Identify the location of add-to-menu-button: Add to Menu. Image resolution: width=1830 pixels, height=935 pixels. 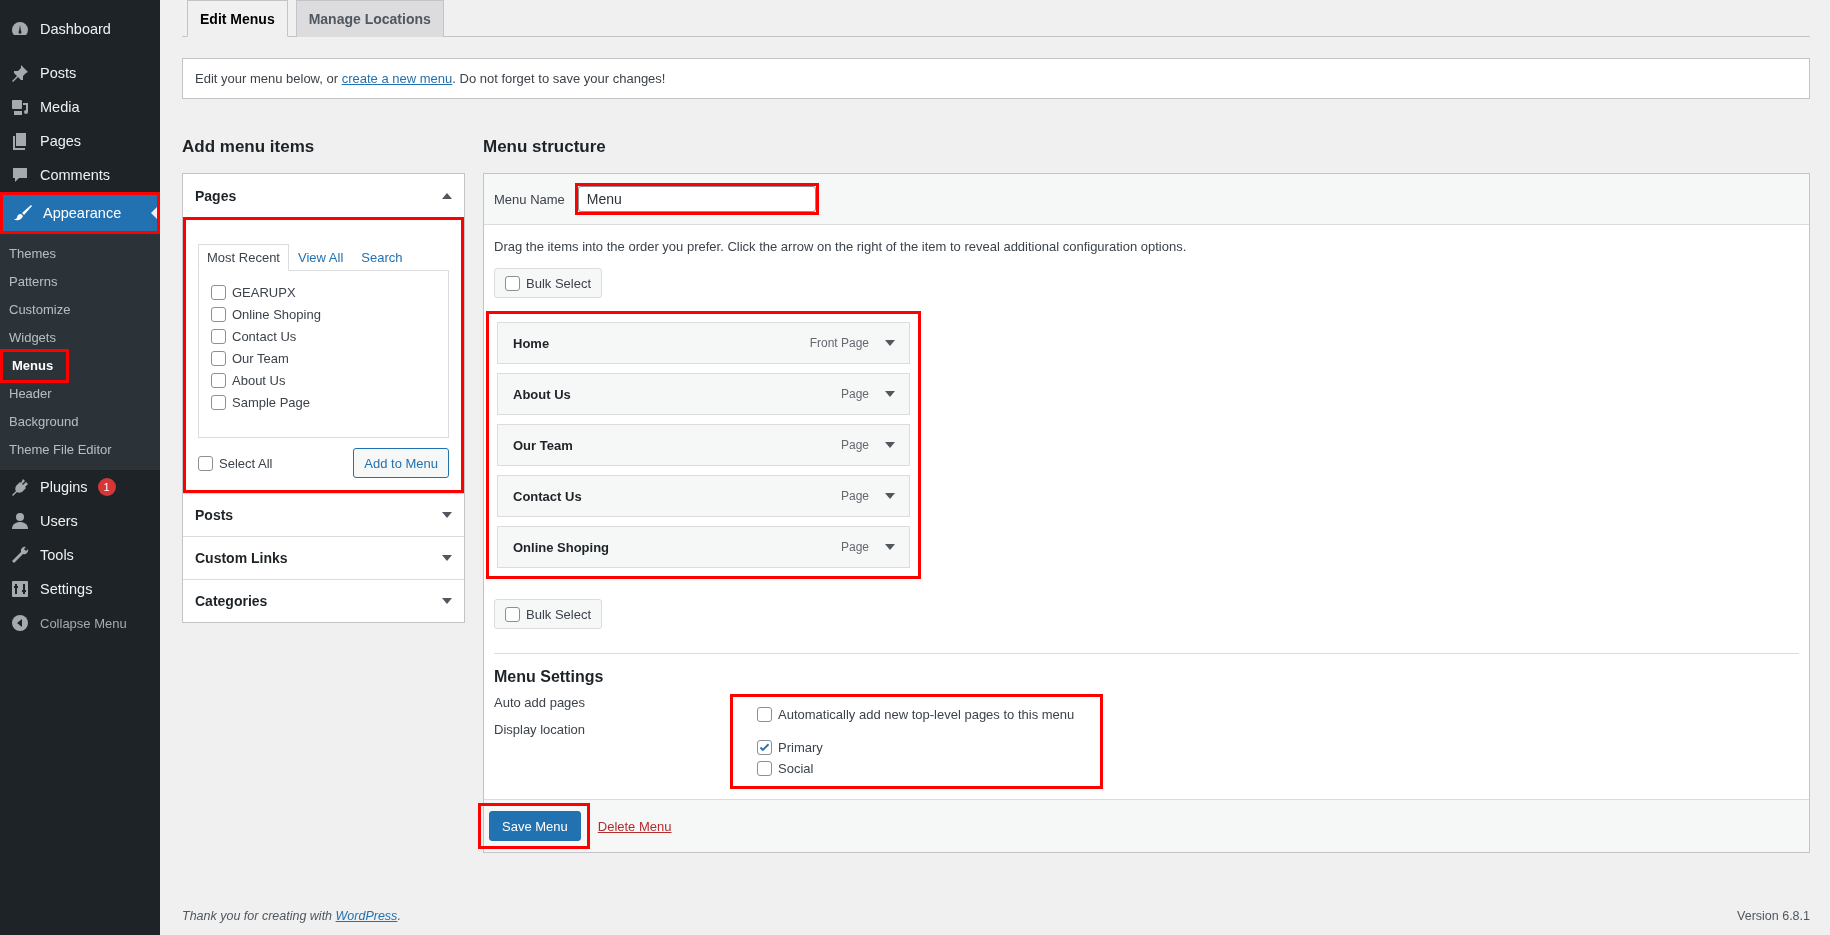
(401, 463).